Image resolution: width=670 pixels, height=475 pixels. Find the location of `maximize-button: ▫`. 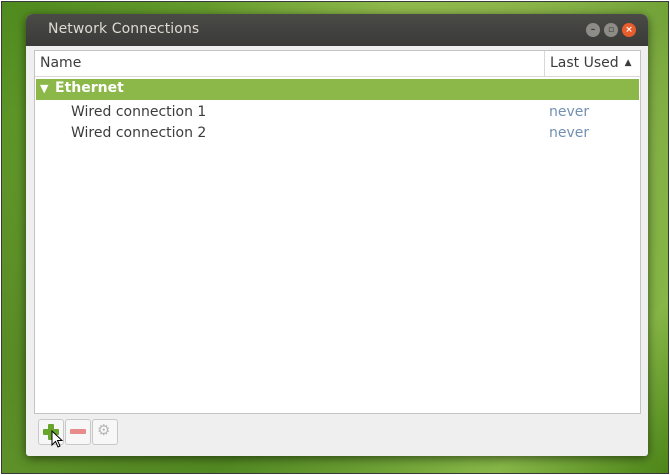

maximize-button: ▫ is located at coordinates (611, 30).